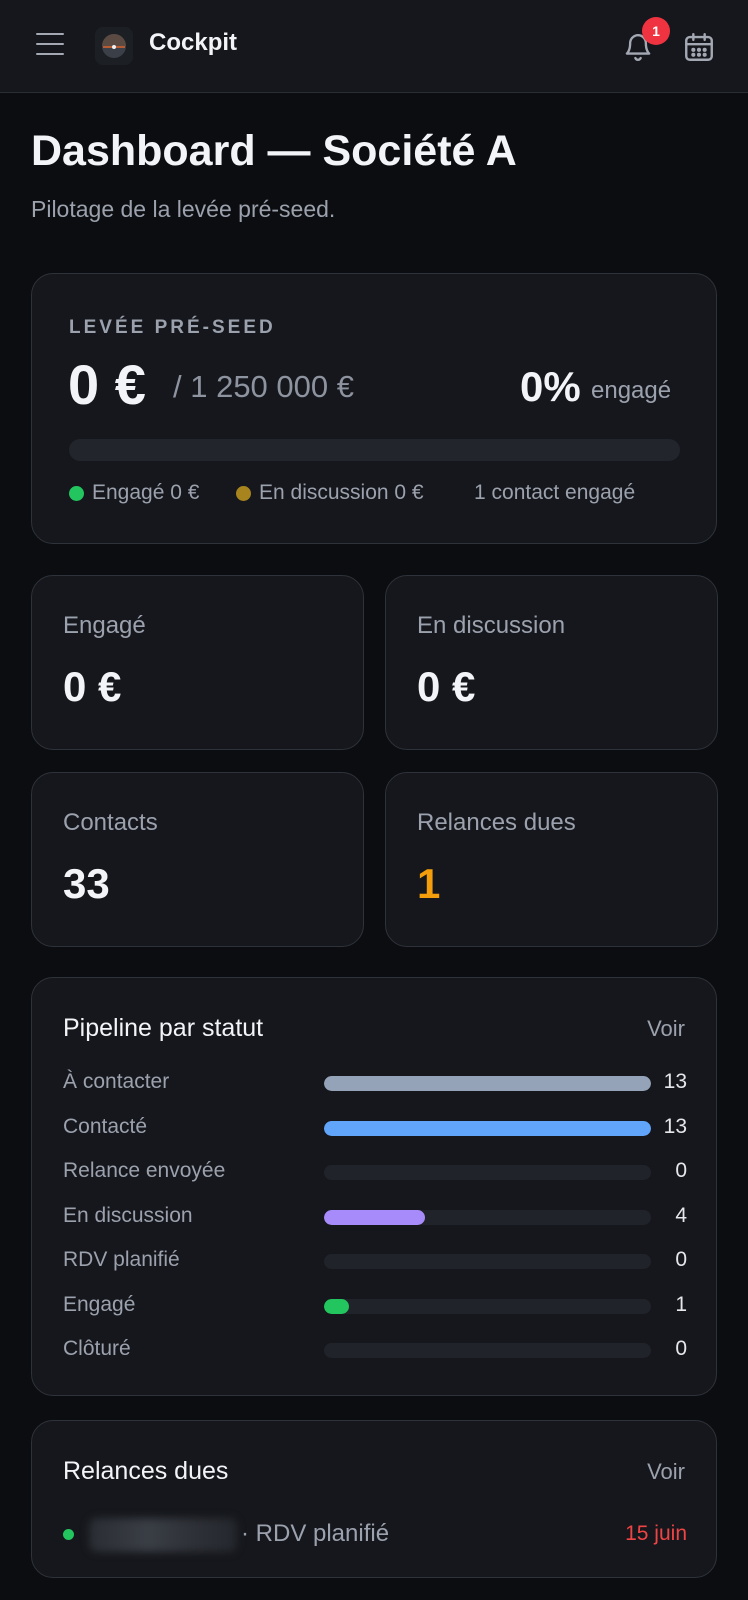 This screenshot has width=748, height=1600. What do you see at coordinates (163, 1535) in the screenshot?
I see `followup-contact-name-redacted` at bounding box center [163, 1535].